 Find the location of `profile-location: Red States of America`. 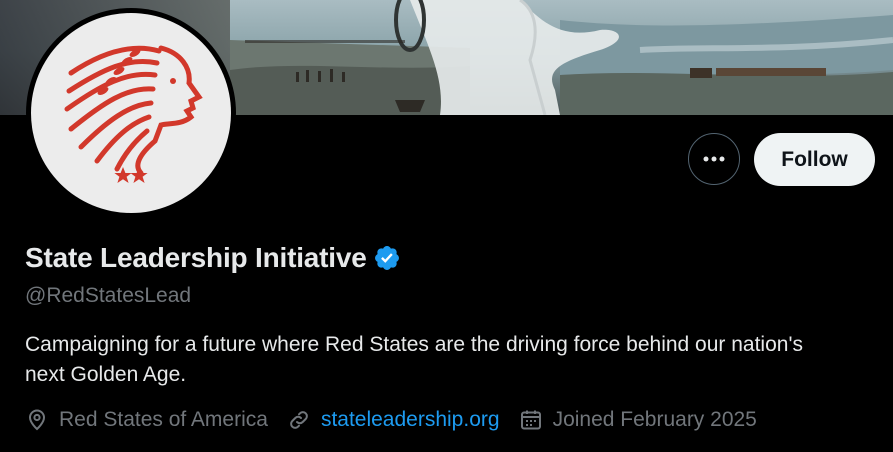

profile-location: Red States of America is located at coordinates (146, 420).